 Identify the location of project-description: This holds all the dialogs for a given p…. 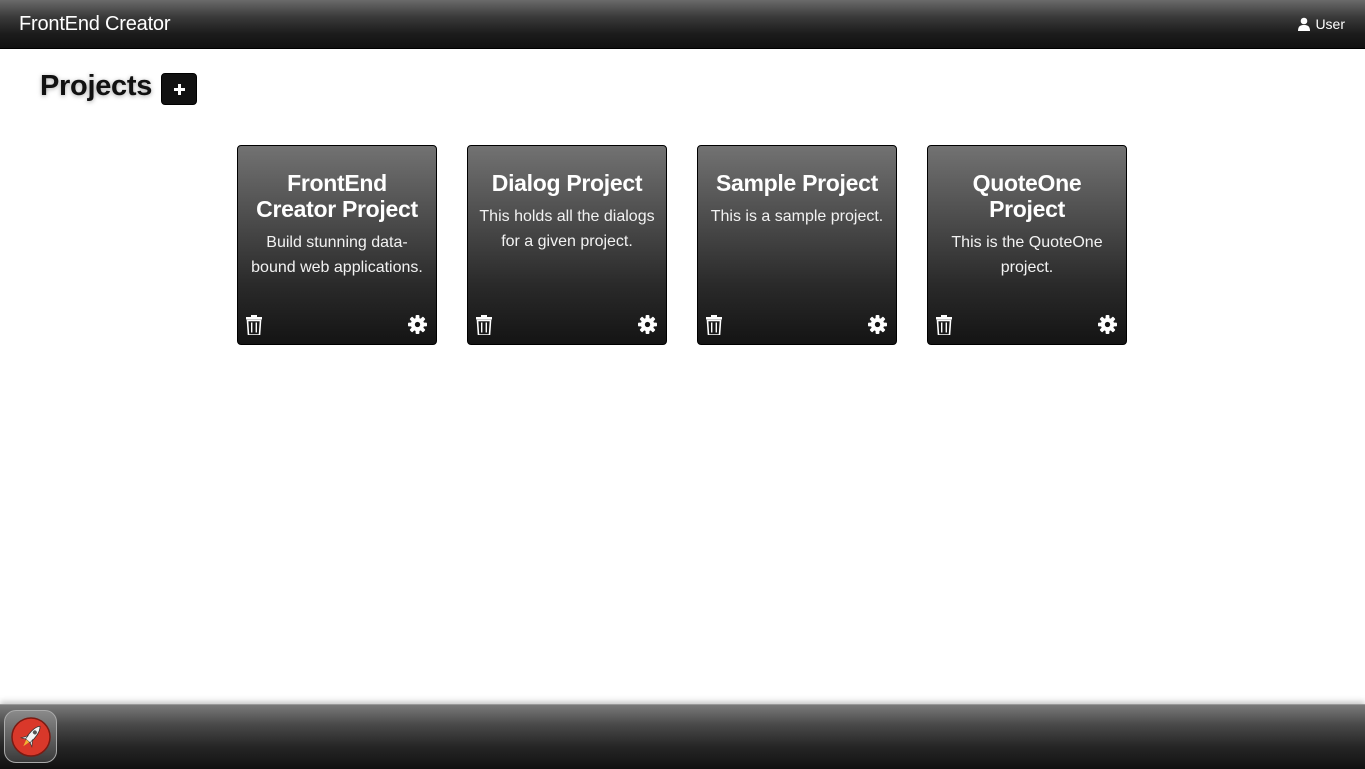
(567, 229).